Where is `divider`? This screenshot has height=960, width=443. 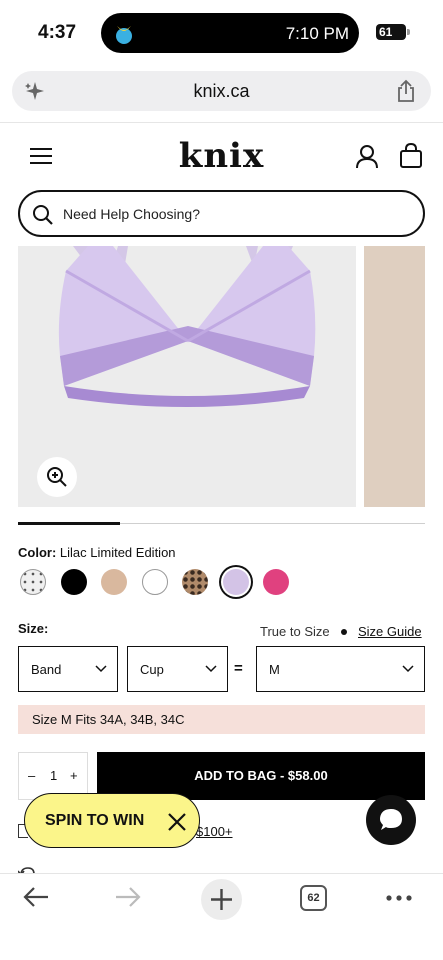
divider is located at coordinates (221, 122).